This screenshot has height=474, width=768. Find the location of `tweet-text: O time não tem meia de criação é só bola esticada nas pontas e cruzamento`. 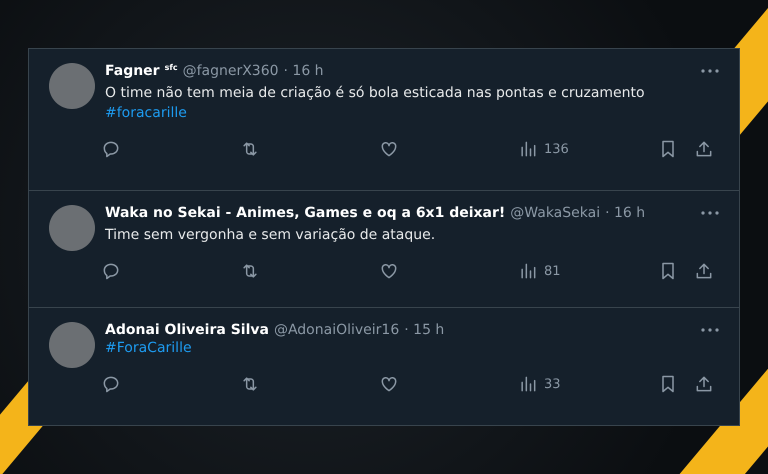

tweet-text: O time não tem meia de criação é só bola esticada nas pontas e cruzamento is located at coordinates (375, 93).